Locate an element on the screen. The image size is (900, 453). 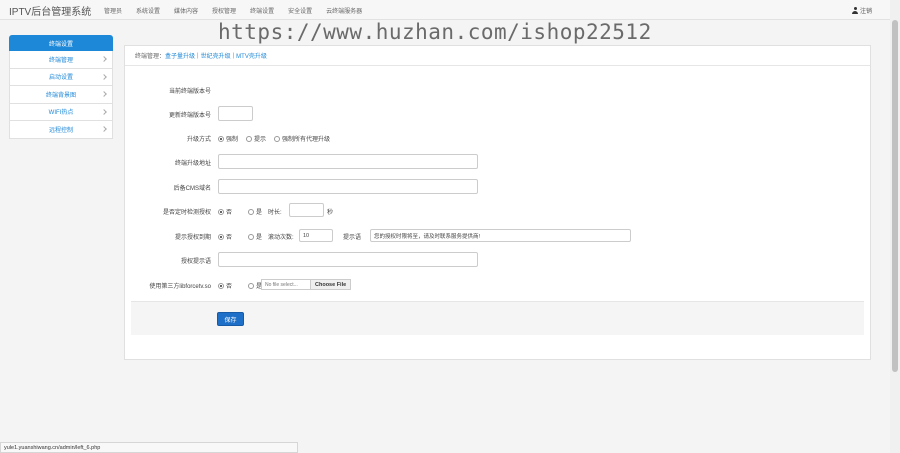
sidebar-header: 终端设置 is located at coordinates (61, 43).